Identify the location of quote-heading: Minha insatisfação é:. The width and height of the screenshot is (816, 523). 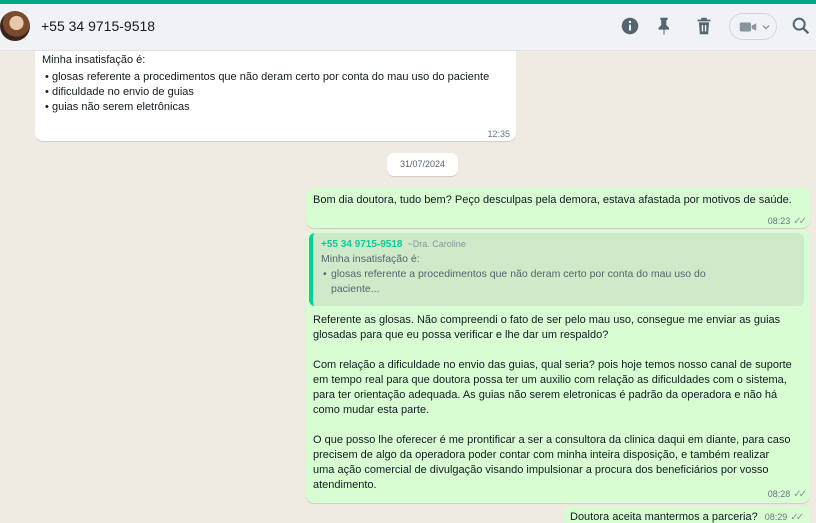
(370, 259).